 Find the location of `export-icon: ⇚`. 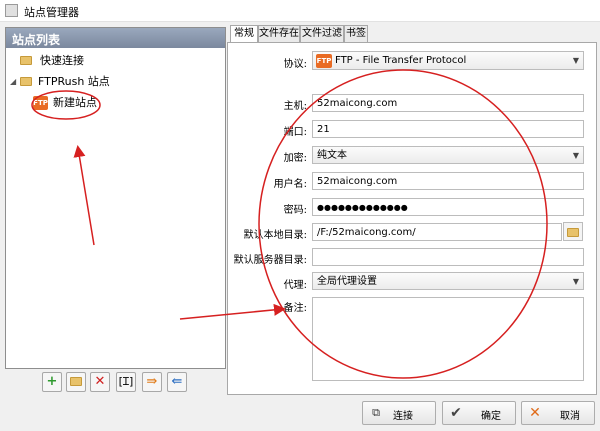

export-icon: ⇚ is located at coordinates (177, 381).